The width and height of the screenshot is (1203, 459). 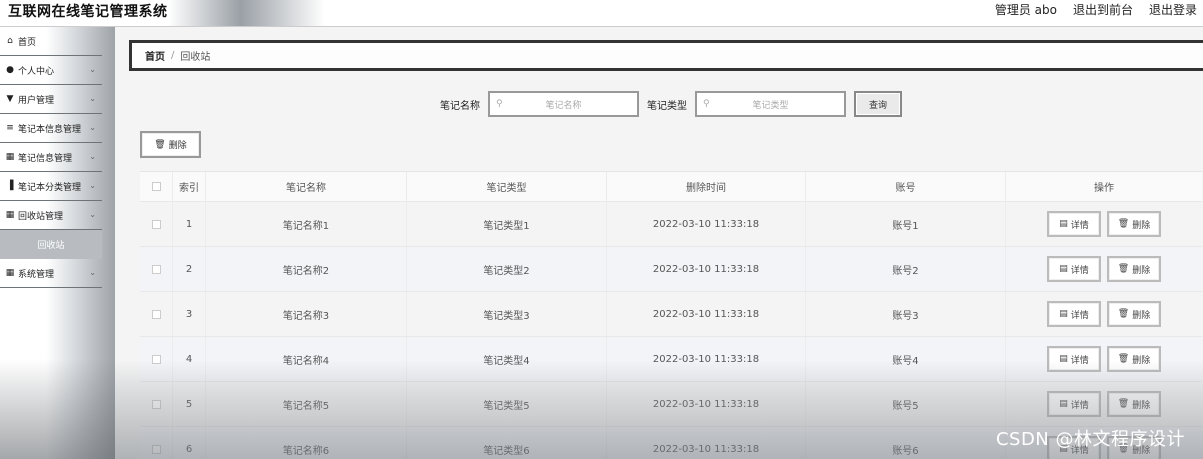 What do you see at coordinates (507, 186) in the screenshot?
I see `column-header: 笔记类型` at bounding box center [507, 186].